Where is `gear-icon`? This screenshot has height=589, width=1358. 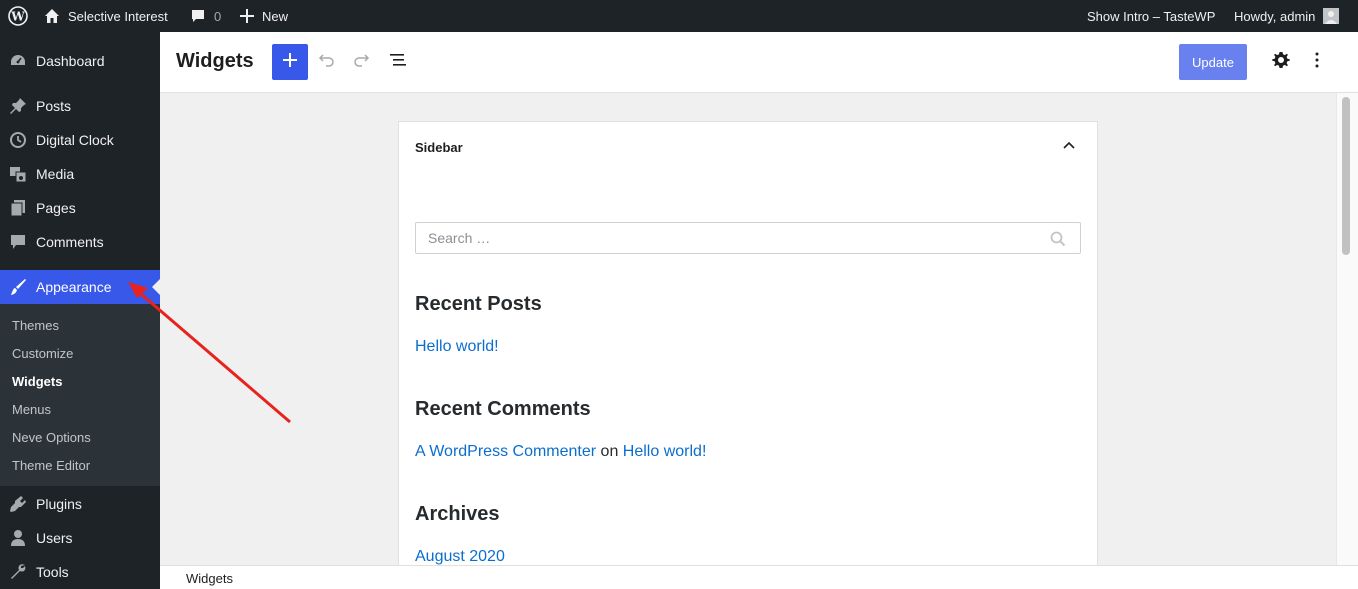 gear-icon is located at coordinates (1281, 62).